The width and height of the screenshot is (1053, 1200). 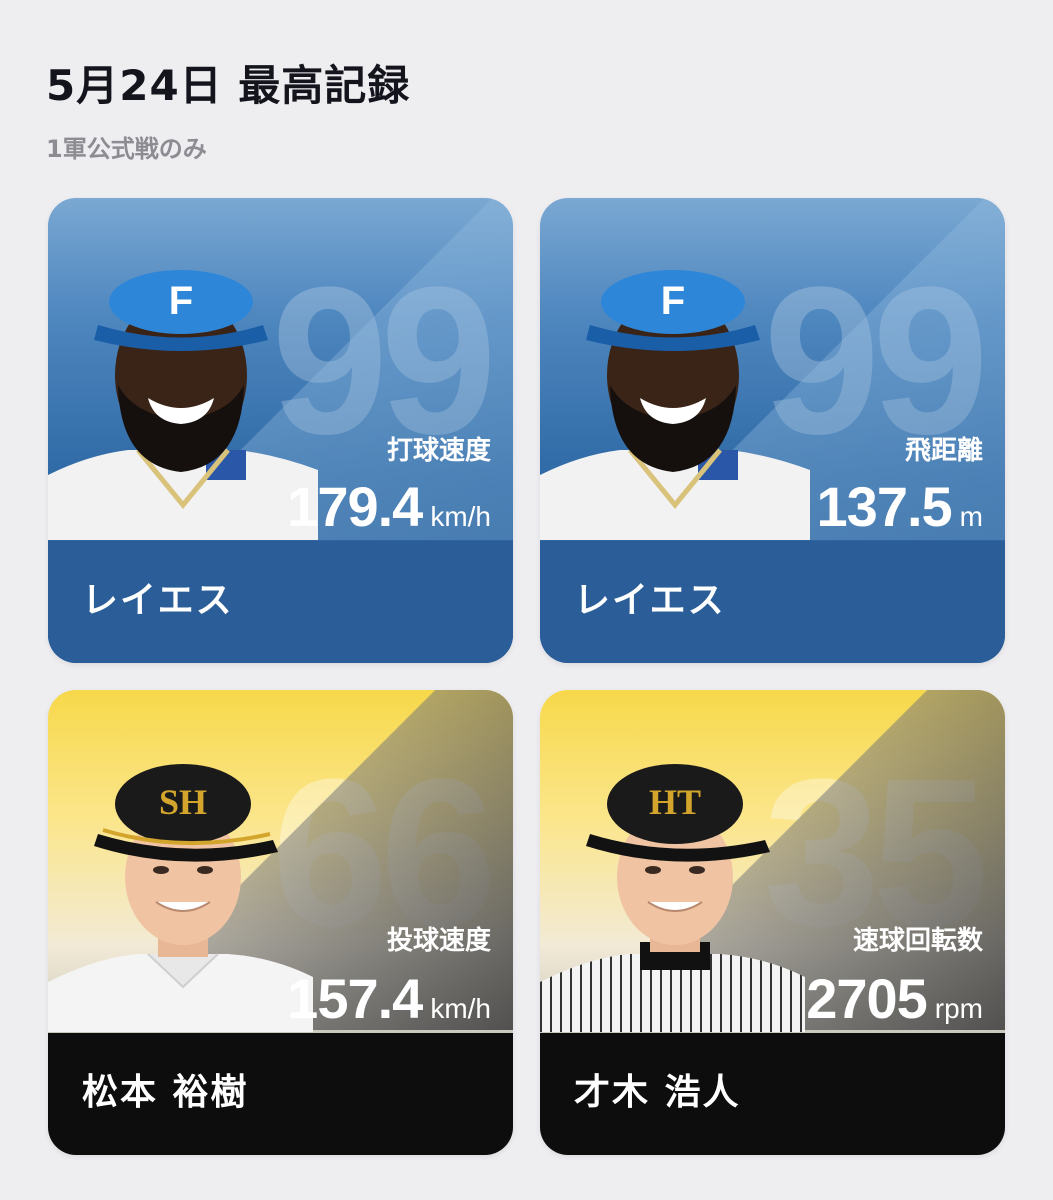 I want to click on player-name-bar: 才木 浩人, so click(x=772, y=1094).